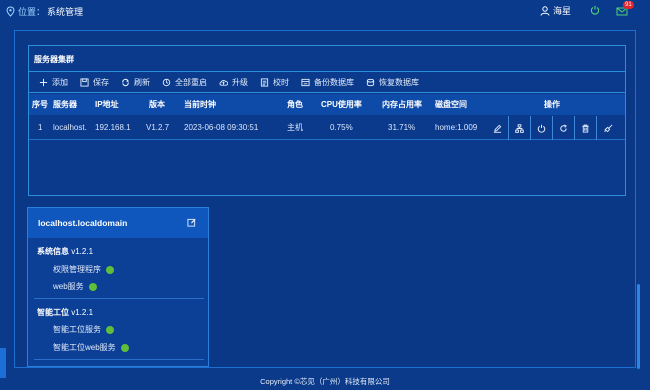 This screenshot has width=650, height=390. Describe the element at coordinates (83, 223) in the screenshot. I see `panel-title: localhost.localdomain` at that location.